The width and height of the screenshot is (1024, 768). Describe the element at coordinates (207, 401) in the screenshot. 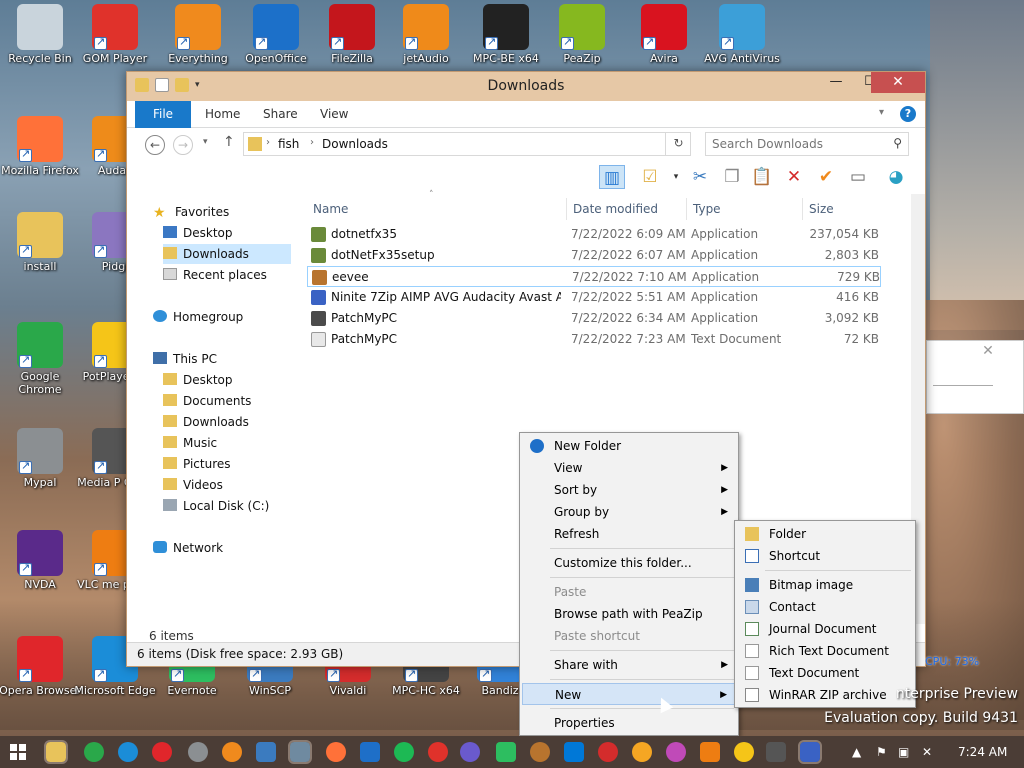

I see `nav-documents: Documents` at that location.